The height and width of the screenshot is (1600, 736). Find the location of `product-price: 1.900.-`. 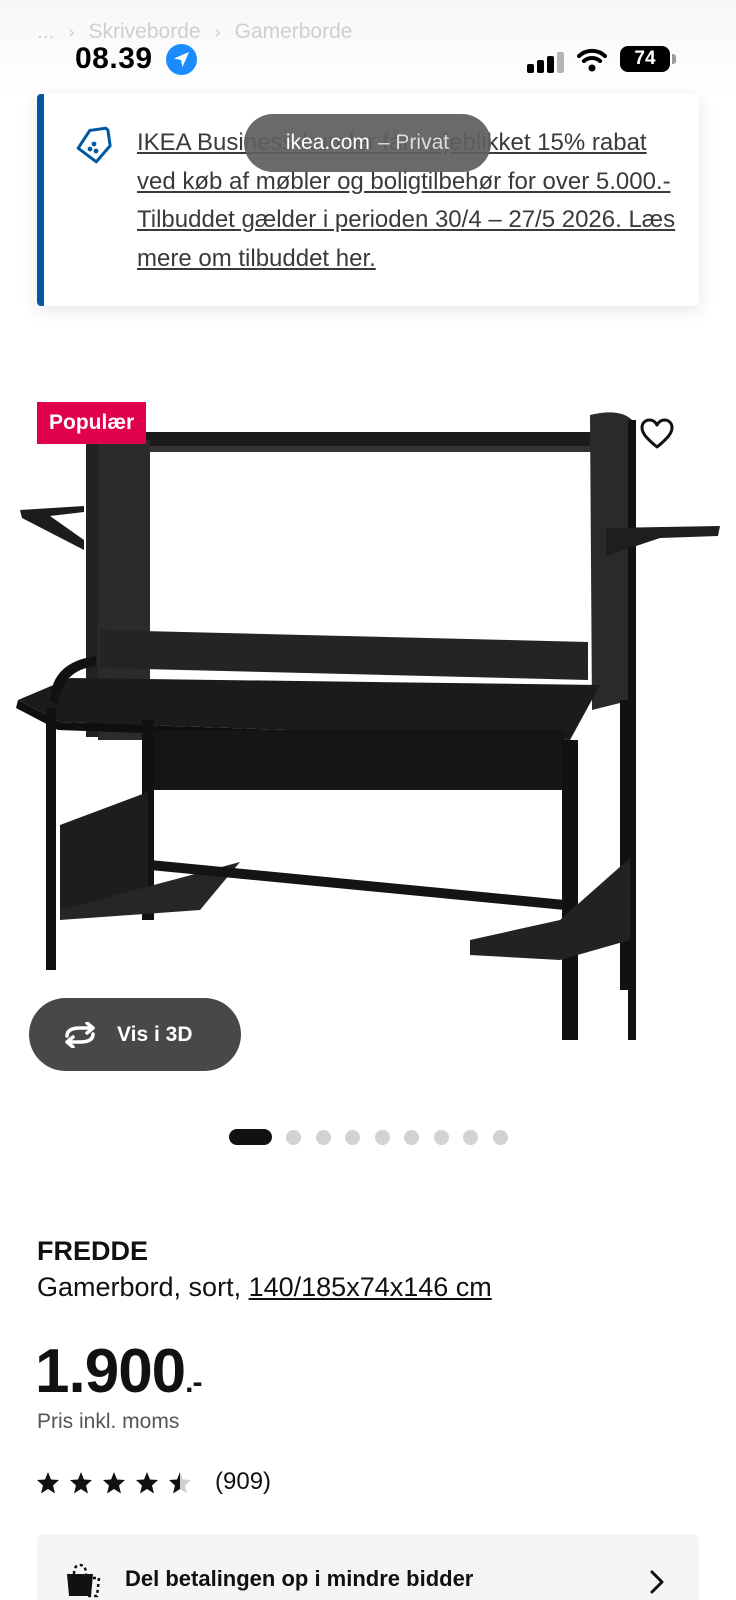

product-price: 1.900.- is located at coordinates (119, 1371).